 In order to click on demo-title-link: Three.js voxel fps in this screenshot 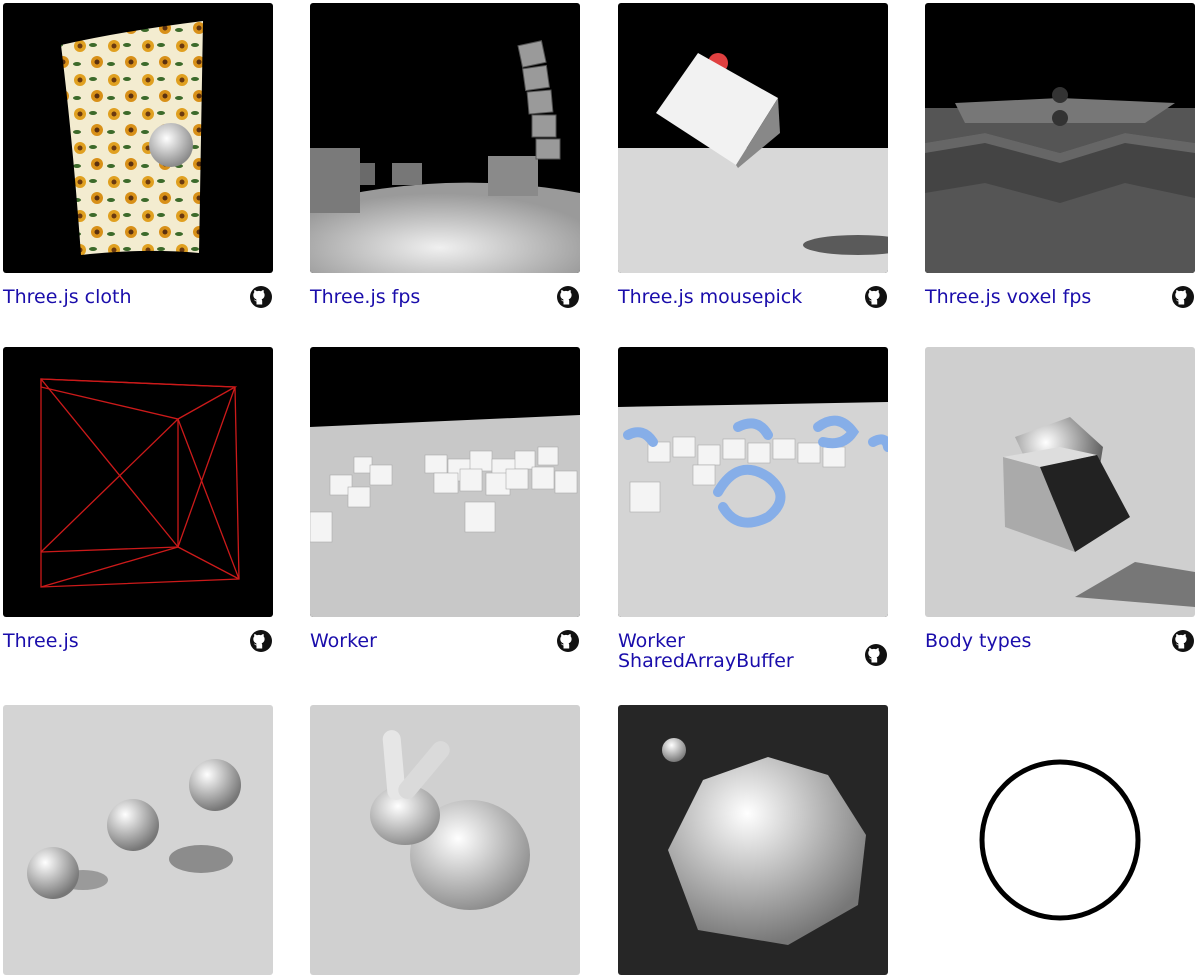, I will do `click(1040, 297)`.